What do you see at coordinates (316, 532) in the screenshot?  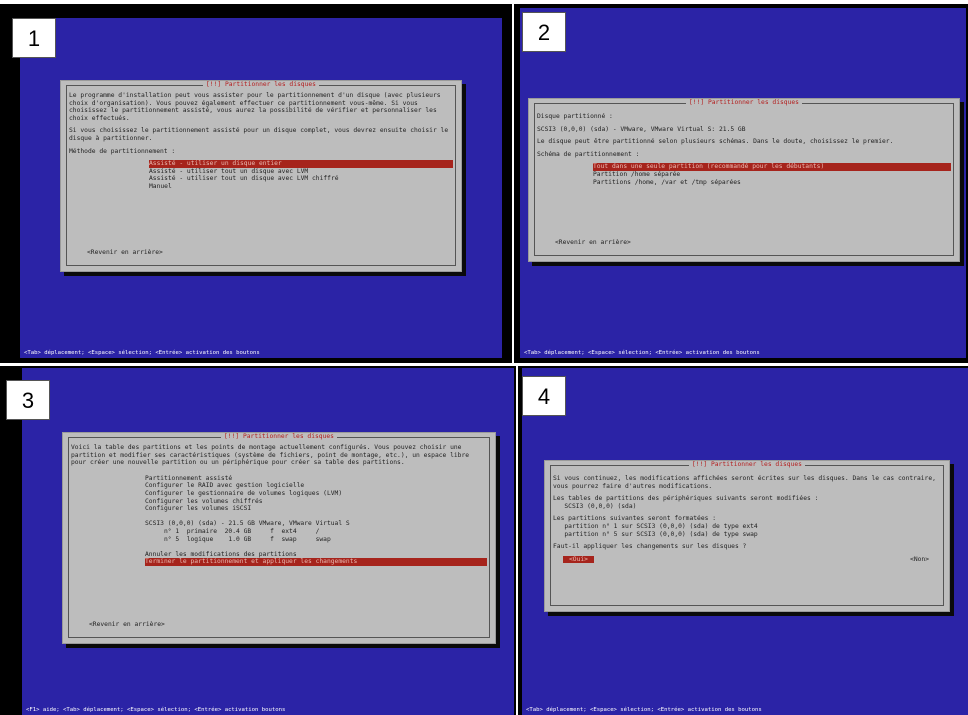 I see `partition-entry-1: n° 1 primaire 20.4 GB f ext4 /` at bounding box center [316, 532].